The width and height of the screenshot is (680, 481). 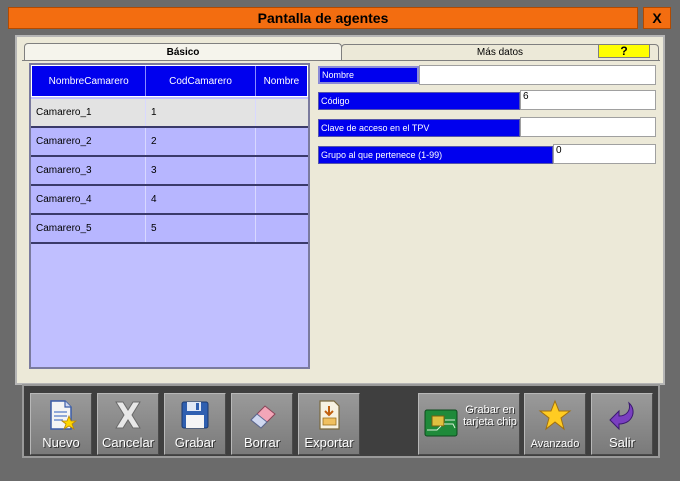 What do you see at coordinates (604, 154) in the screenshot?
I see `grupo-field: 0` at bounding box center [604, 154].